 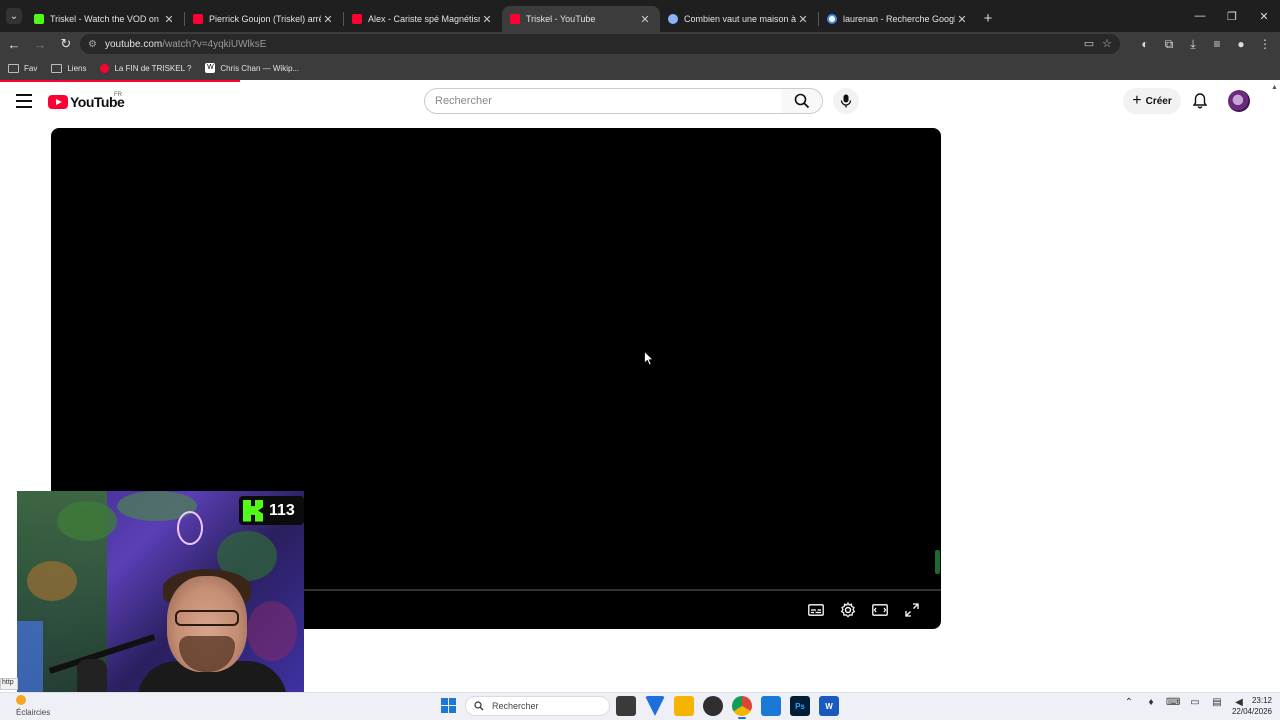 I want to click on tab-label: Pierrick Goujon (Triskel) arrête l, so click(x=265, y=19).